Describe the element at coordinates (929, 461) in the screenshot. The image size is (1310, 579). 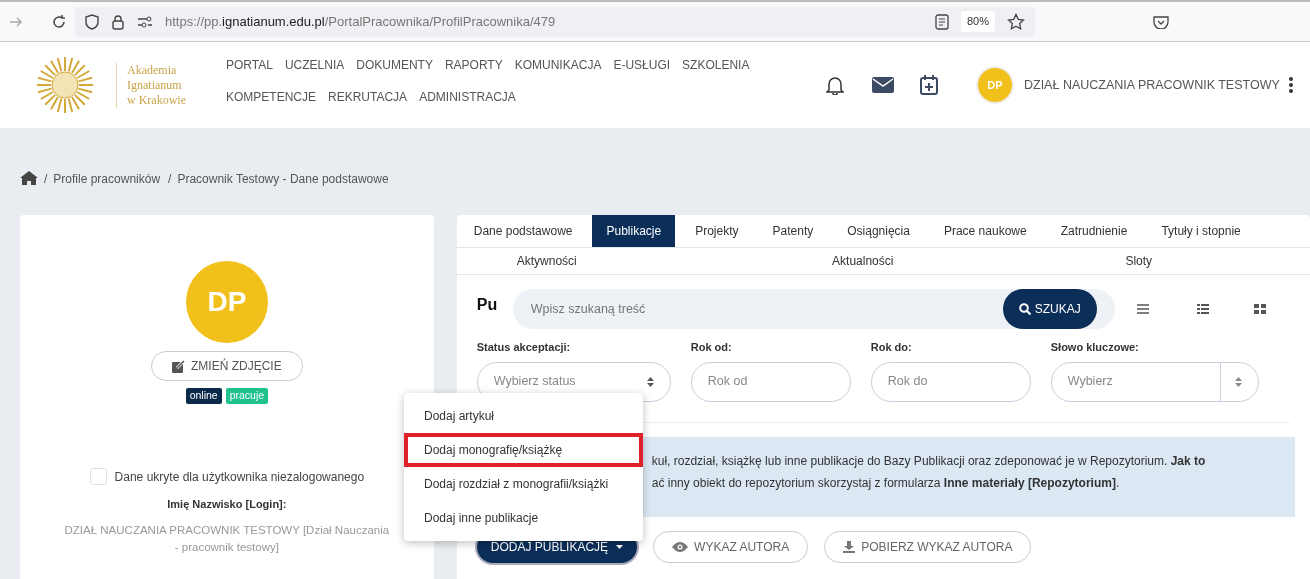
I see `info-text: kuł, rozdział, książkę lub inne publikacje do Bazy Publikacji oraz zdeponować je w Repozytorium. Jak to` at that location.